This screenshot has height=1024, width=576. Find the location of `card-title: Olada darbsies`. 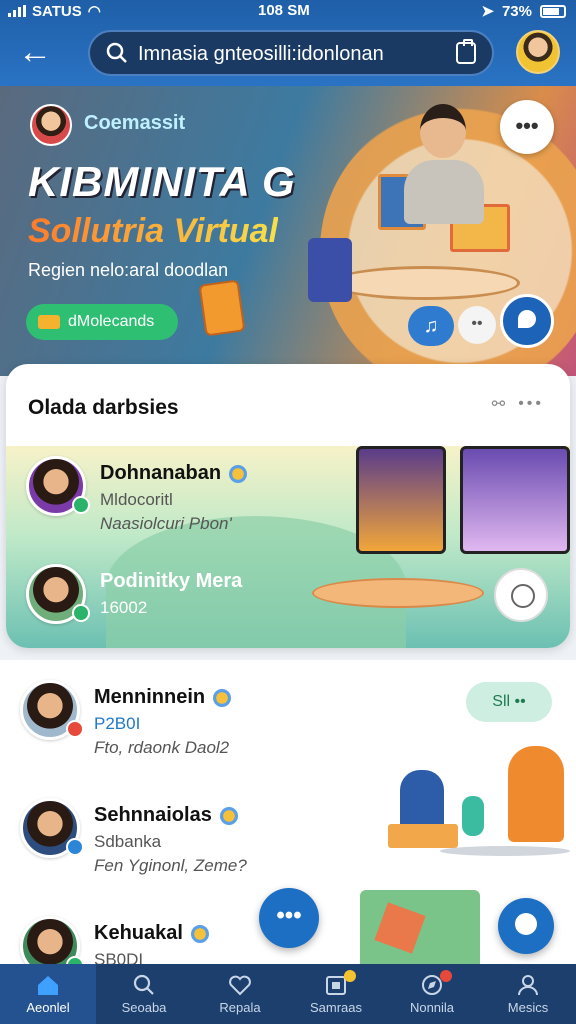

card-title: Olada darbsies is located at coordinates (103, 407).